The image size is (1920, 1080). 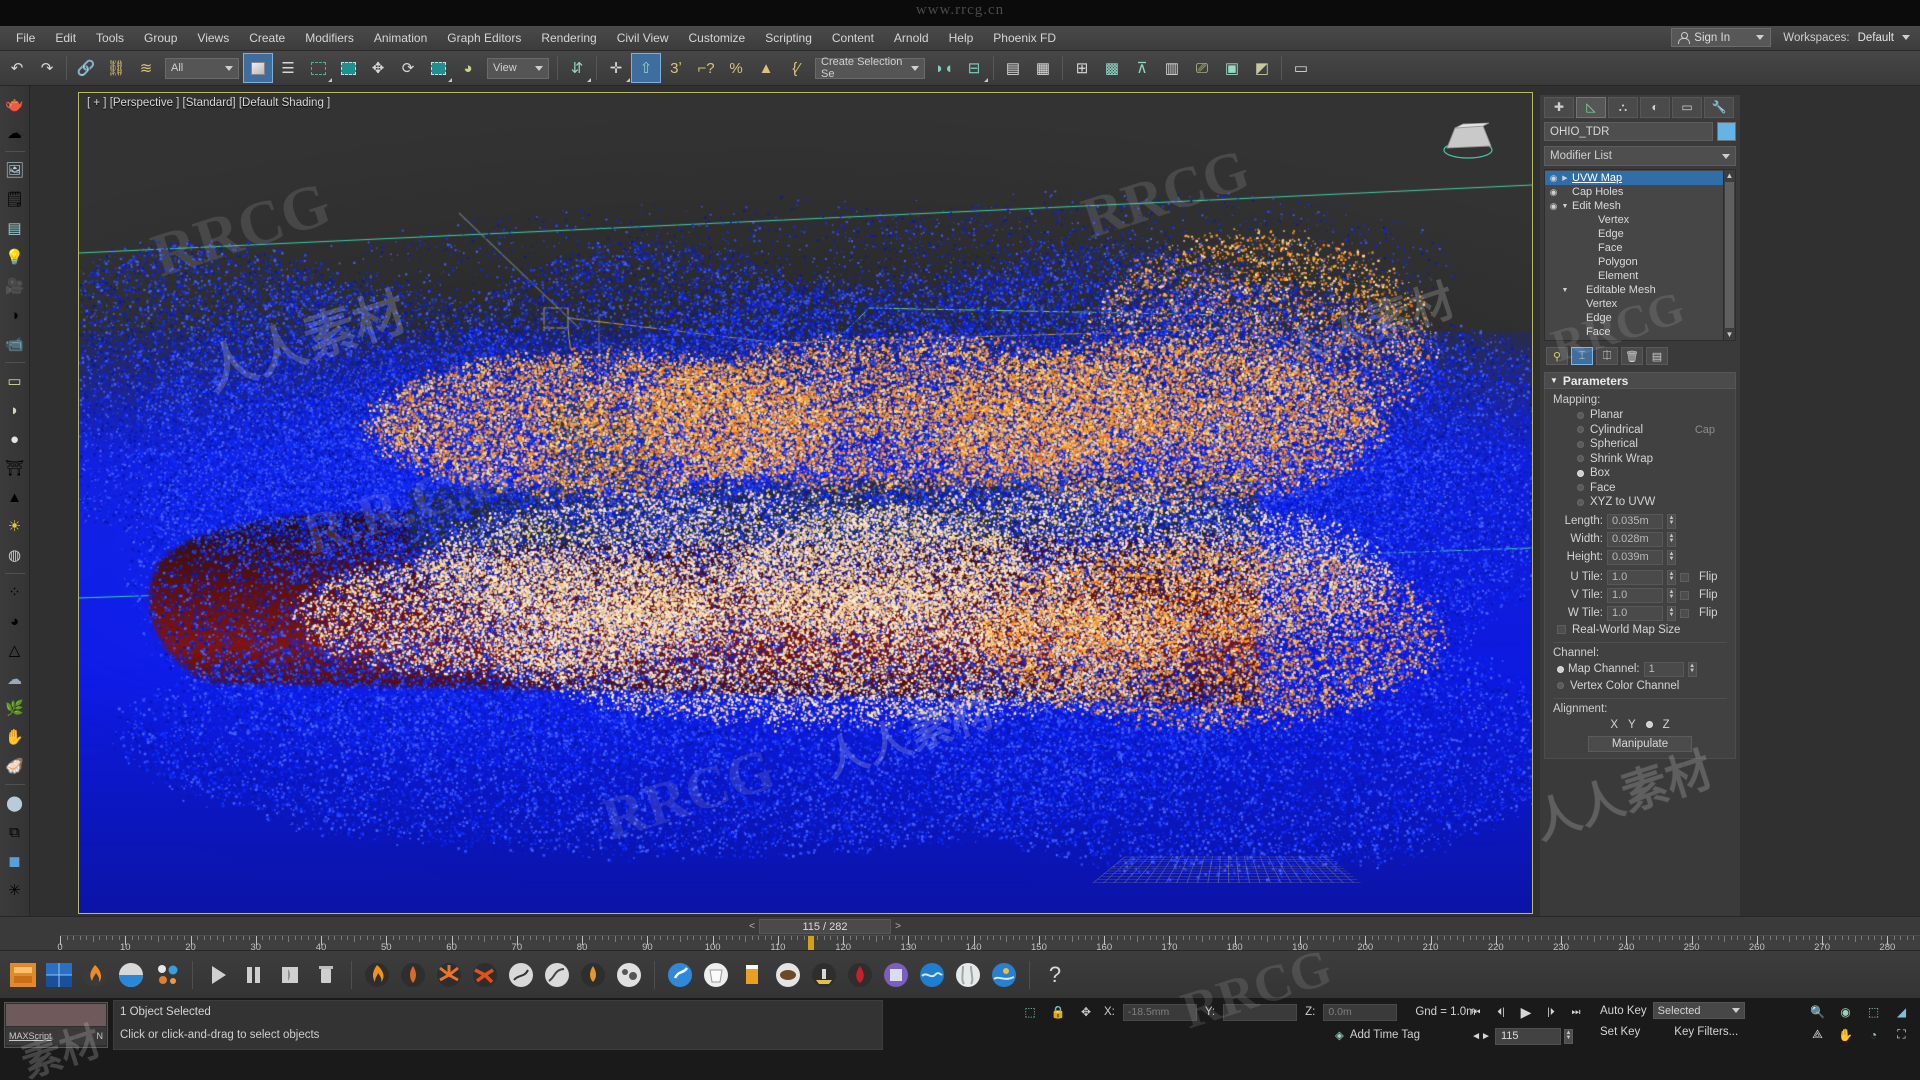 What do you see at coordinates (932, 975) in the screenshot?
I see `phoenix-ocean-icon` at bounding box center [932, 975].